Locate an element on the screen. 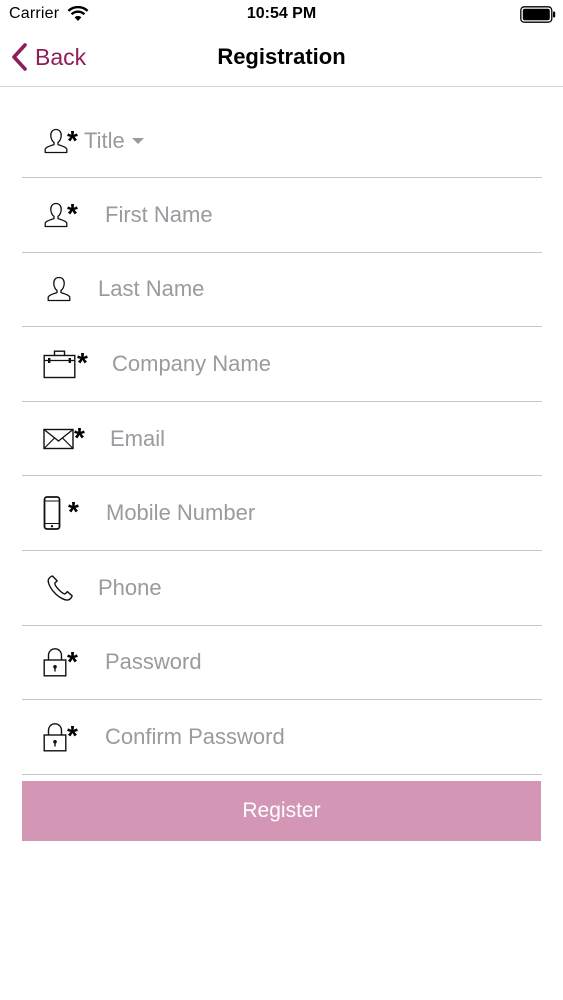  title-dropdown-label: Title is located at coordinates (104, 140).